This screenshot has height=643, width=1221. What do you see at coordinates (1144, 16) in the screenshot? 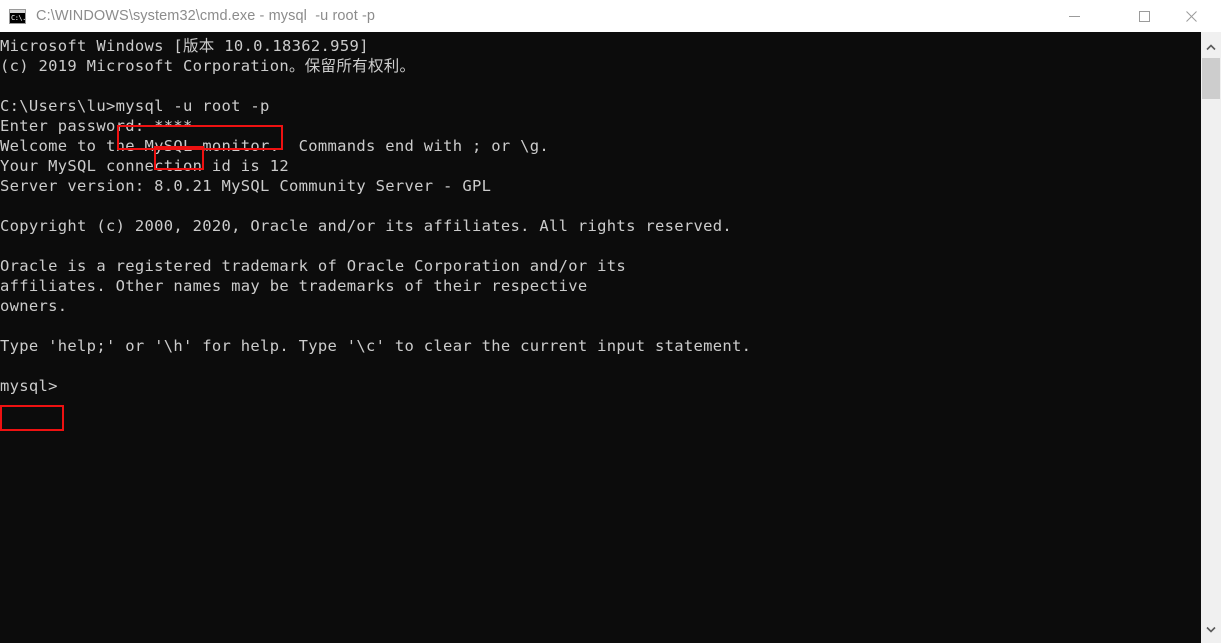
I see `maximize-button` at bounding box center [1144, 16].